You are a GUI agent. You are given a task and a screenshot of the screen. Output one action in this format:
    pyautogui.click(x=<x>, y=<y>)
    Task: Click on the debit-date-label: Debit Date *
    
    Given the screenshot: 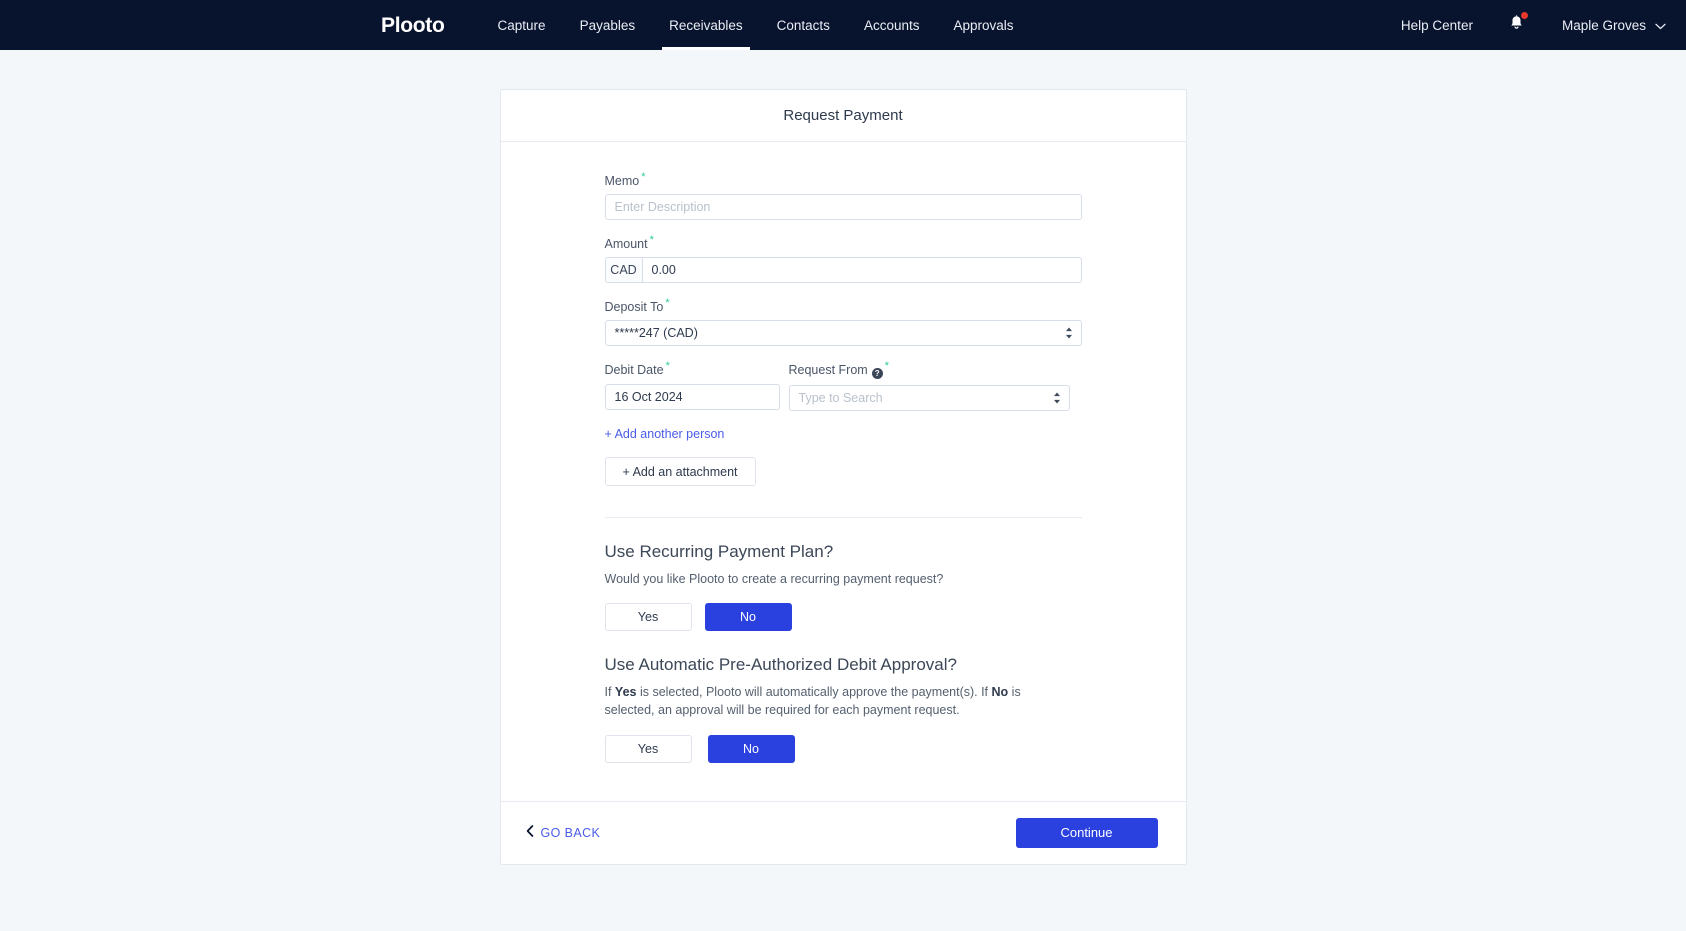 What is the action you would take?
    pyautogui.click(x=692, y=368)
    